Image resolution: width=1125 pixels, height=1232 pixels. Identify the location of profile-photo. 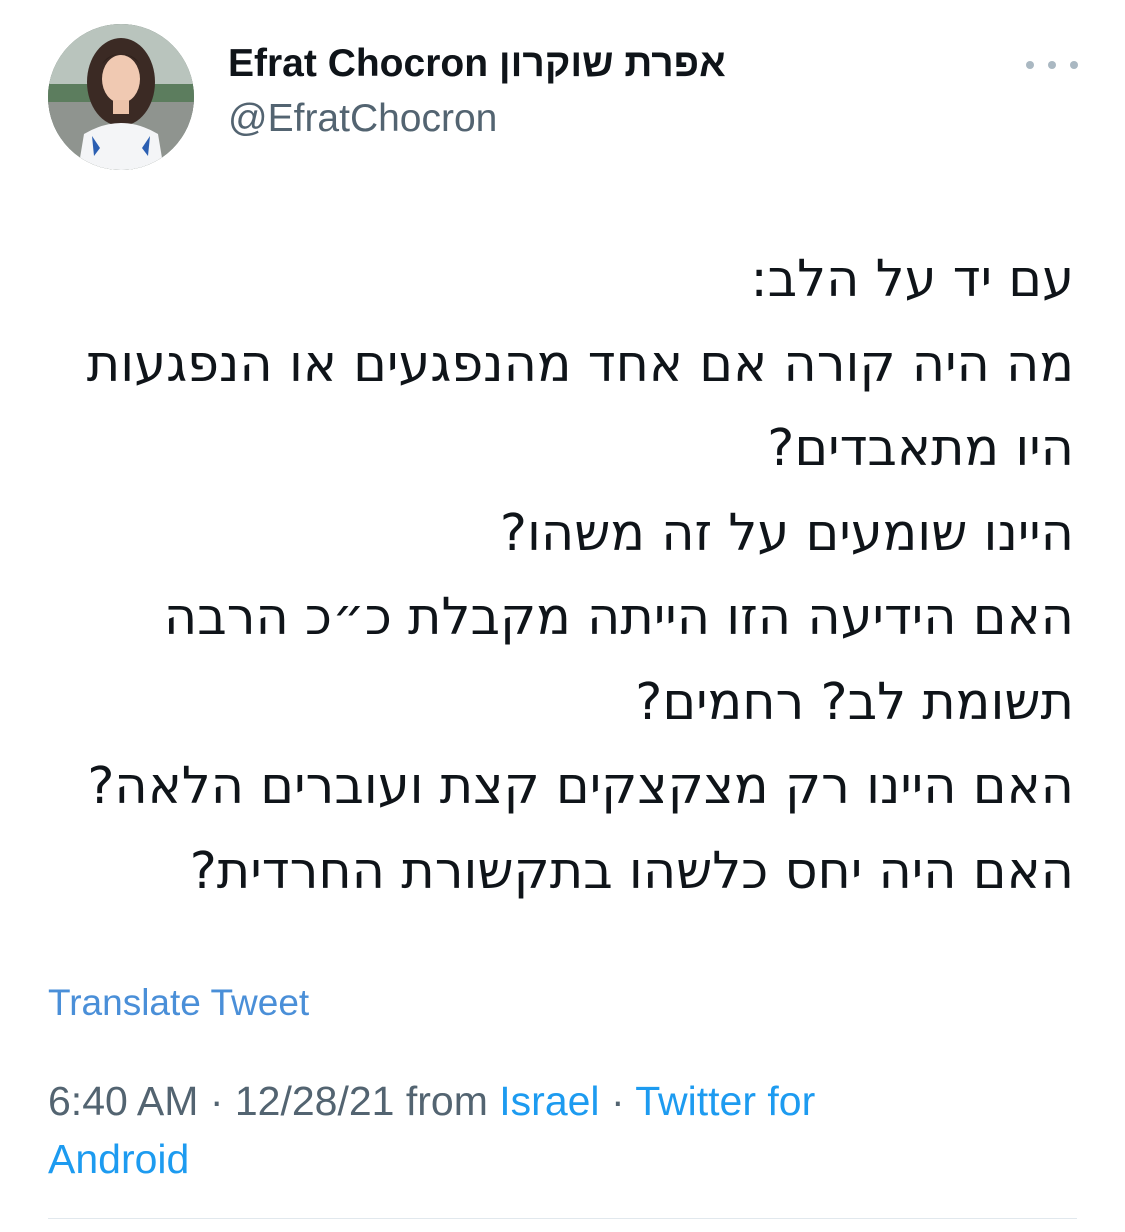
(121, 97).